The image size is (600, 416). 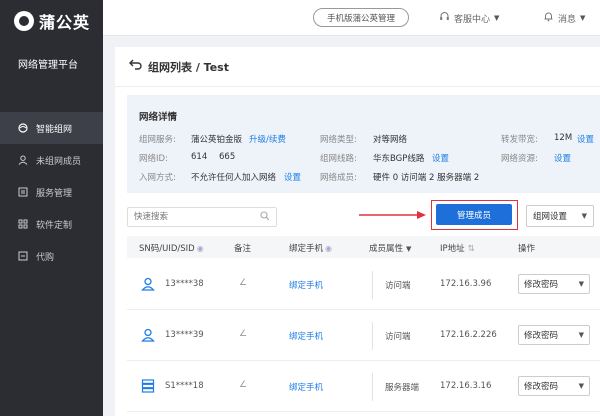 I want to click on support-center-menu: 客服中心 ▼, so click(x=469, y=18).